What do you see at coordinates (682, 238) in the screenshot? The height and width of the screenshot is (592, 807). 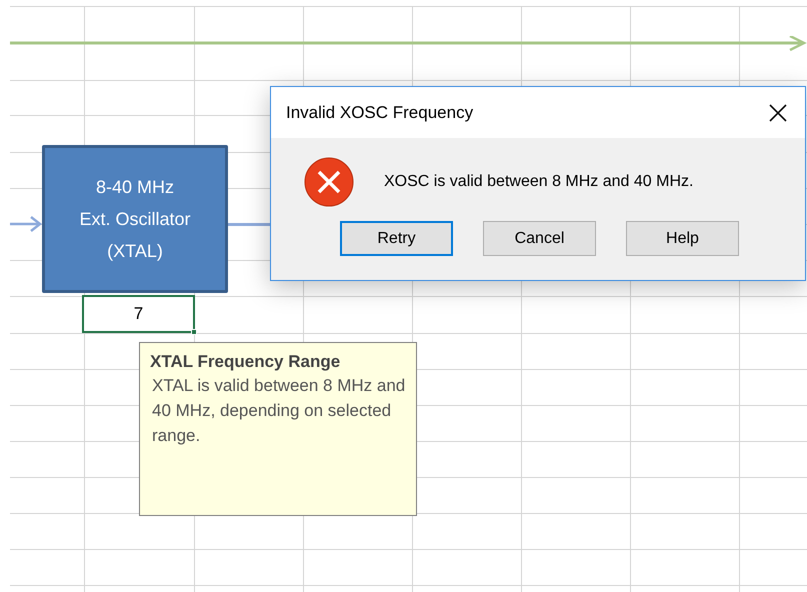 I see `dialog-button: Help` at bounding box center [682, 238].